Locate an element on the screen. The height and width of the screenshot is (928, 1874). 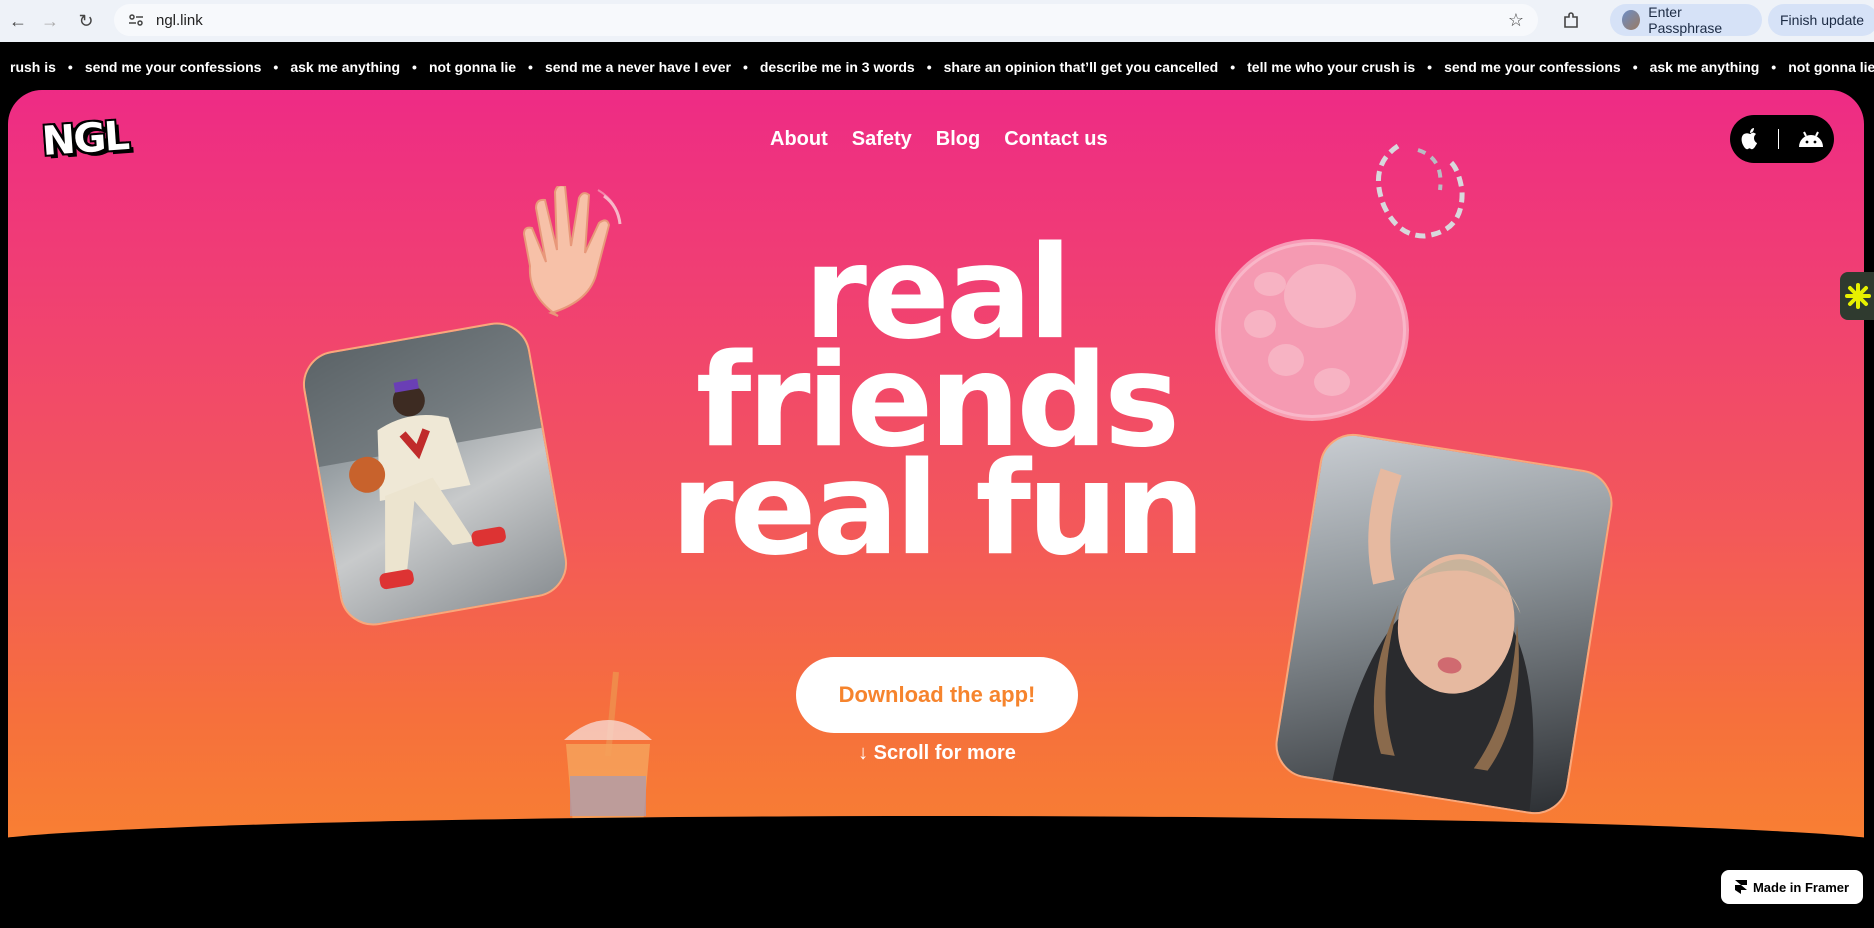
main-nav: About Safety Blog Contact us is located at coordinates (939, 139).